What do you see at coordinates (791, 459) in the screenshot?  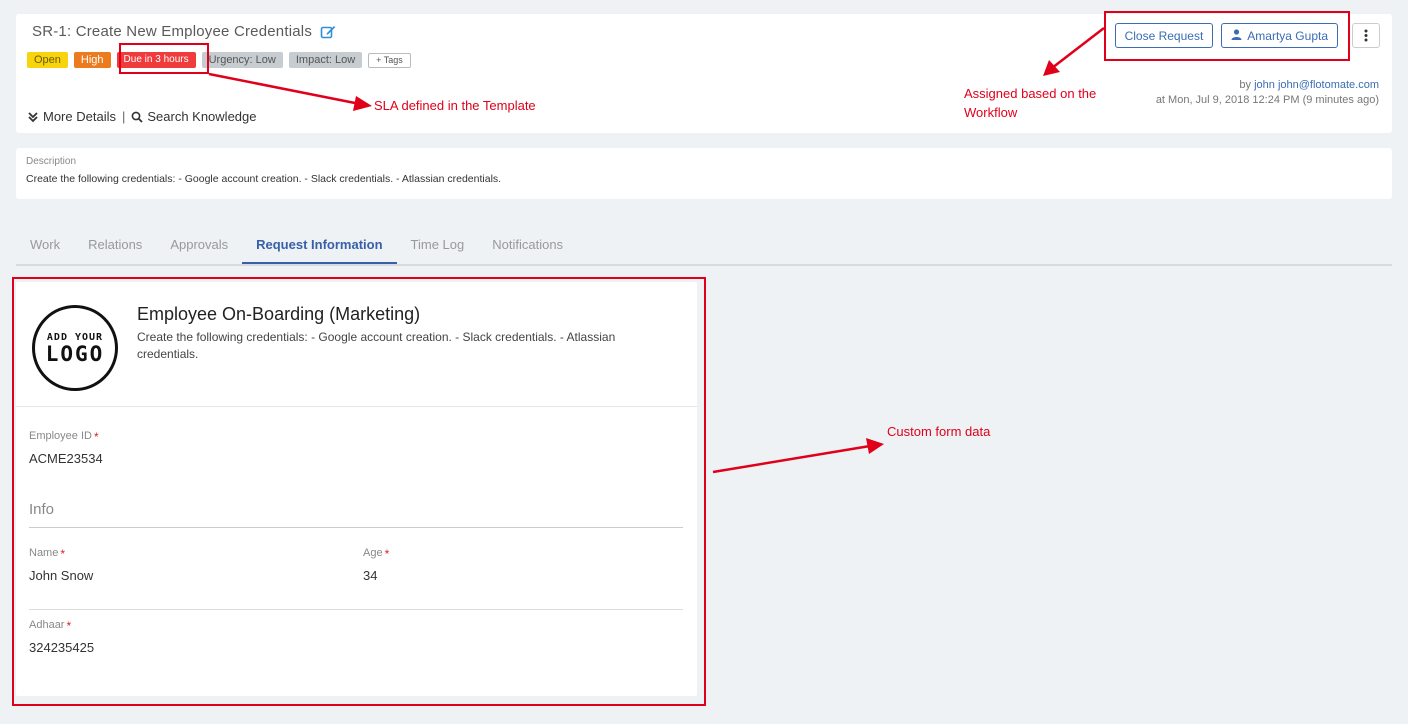 I see `form-arrow-line` at bounding box center [791, 459].